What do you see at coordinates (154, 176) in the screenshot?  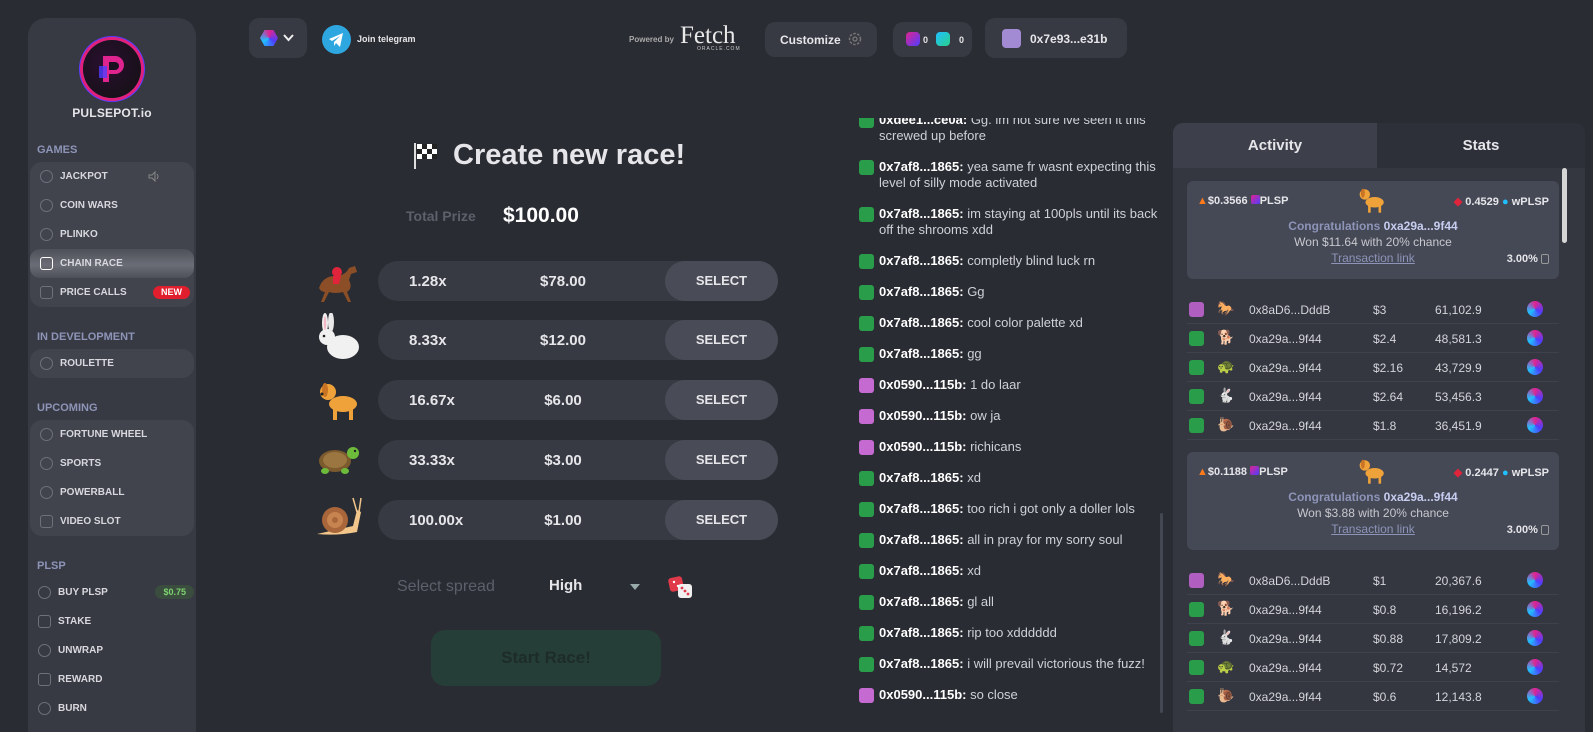 I see `sound-icon` at bounding box center [154, 176].